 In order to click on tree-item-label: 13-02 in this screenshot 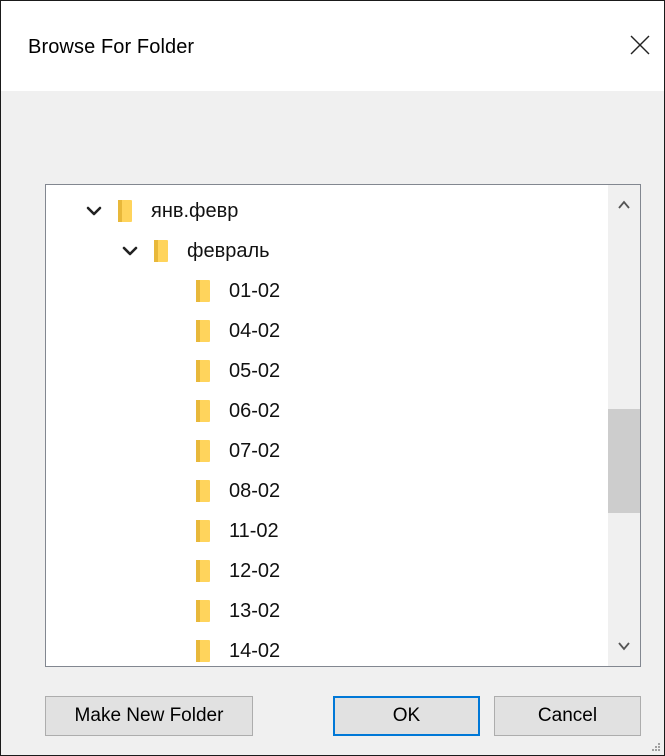, I will do `click(255, 610)`.